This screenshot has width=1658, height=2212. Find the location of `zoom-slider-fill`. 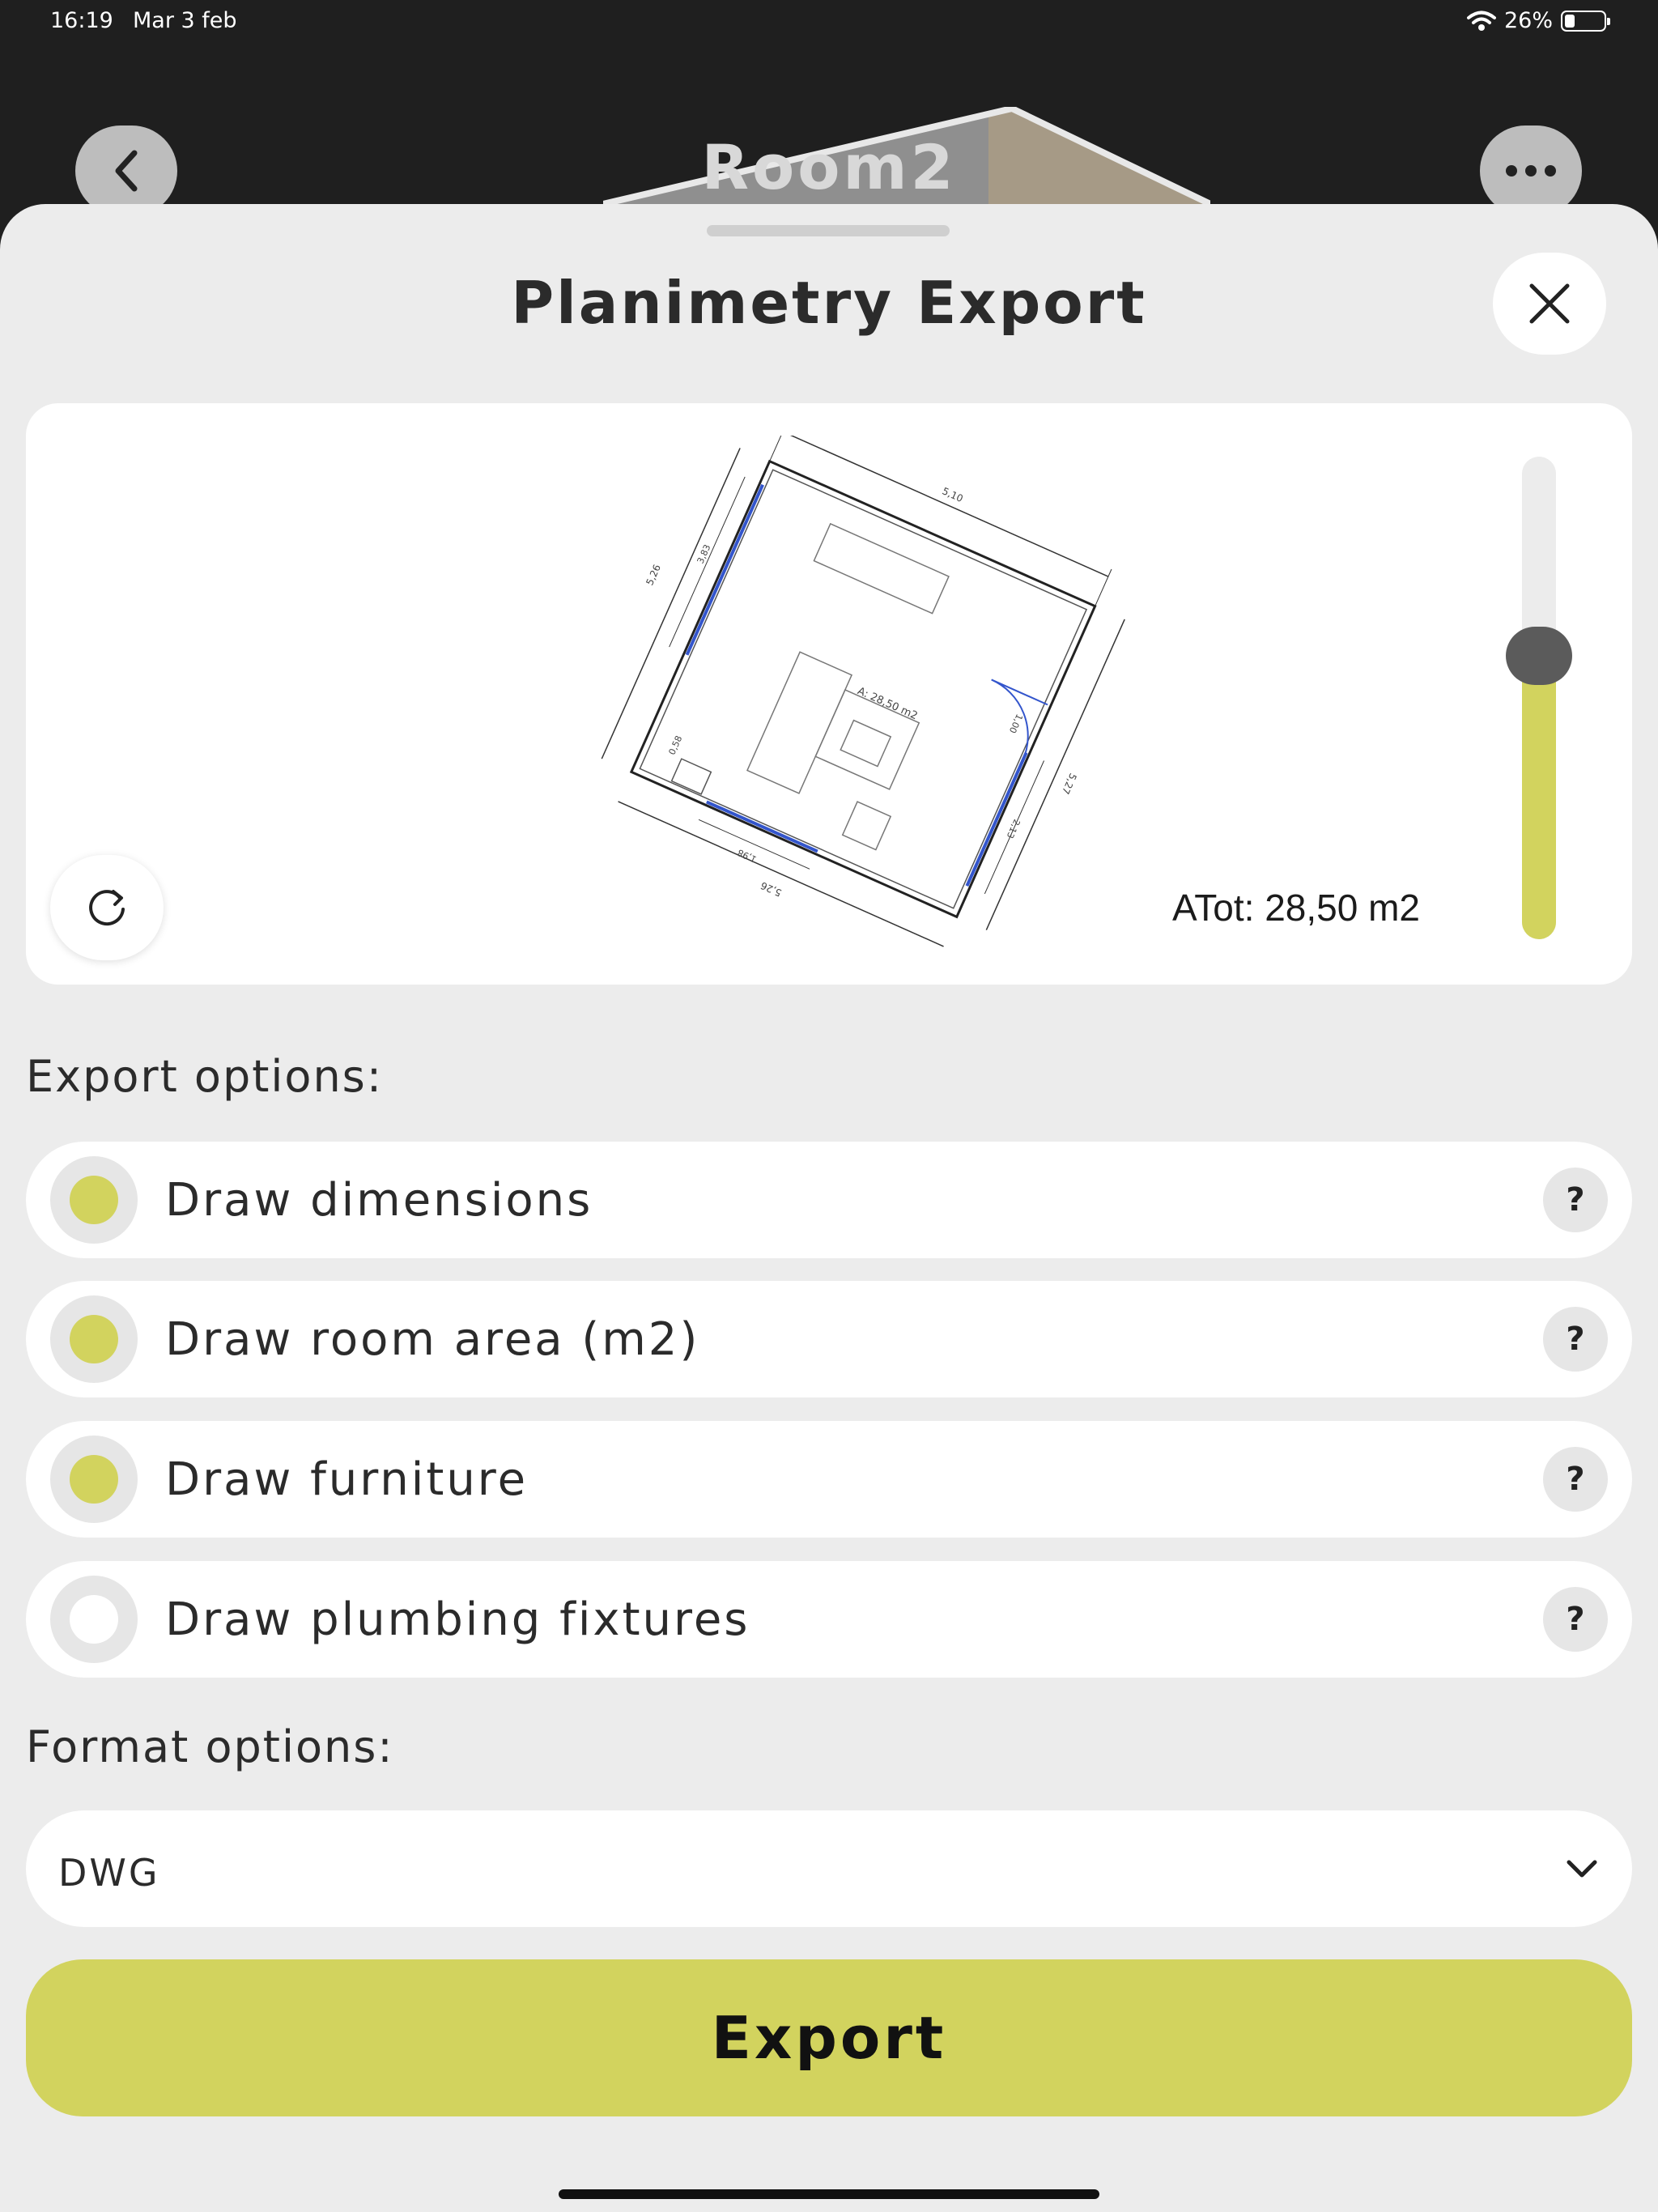

zoom-slider-fill is located at coordinates (1539, 797).